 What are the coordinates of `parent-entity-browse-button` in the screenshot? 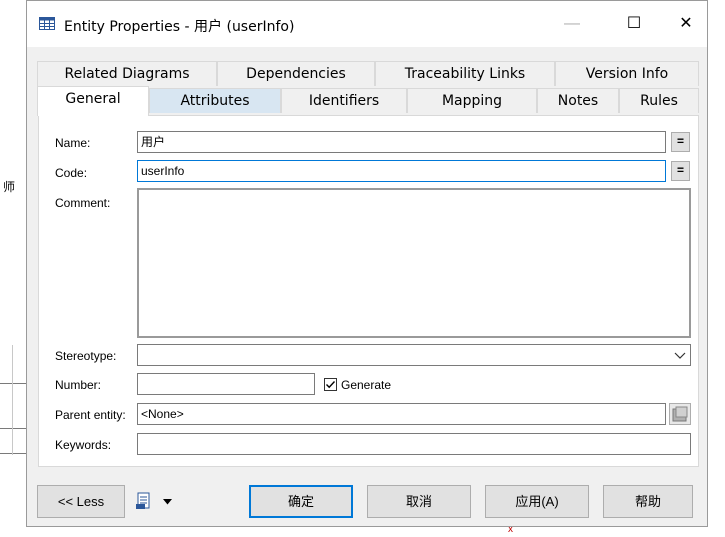 It's located at (680, 414).